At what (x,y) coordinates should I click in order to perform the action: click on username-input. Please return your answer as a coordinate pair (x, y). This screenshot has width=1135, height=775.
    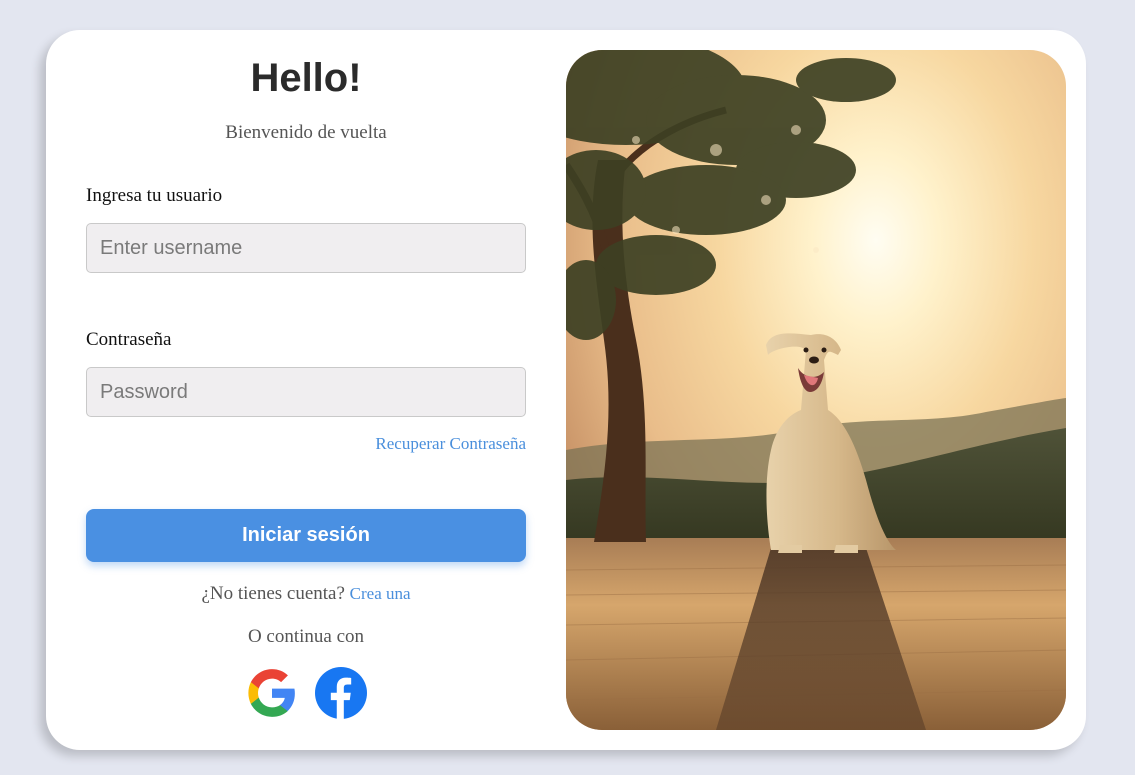
    Looking at the image, I should click on (306, 248).